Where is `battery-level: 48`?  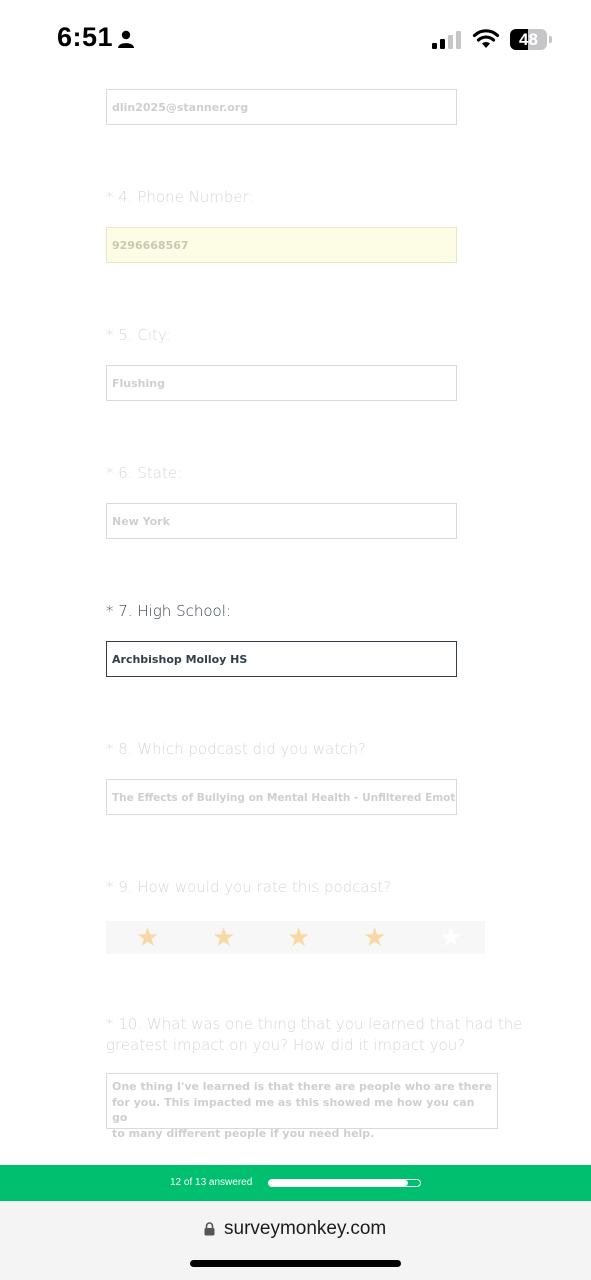
battery-level: 48 is located at coordinates (528, 39).